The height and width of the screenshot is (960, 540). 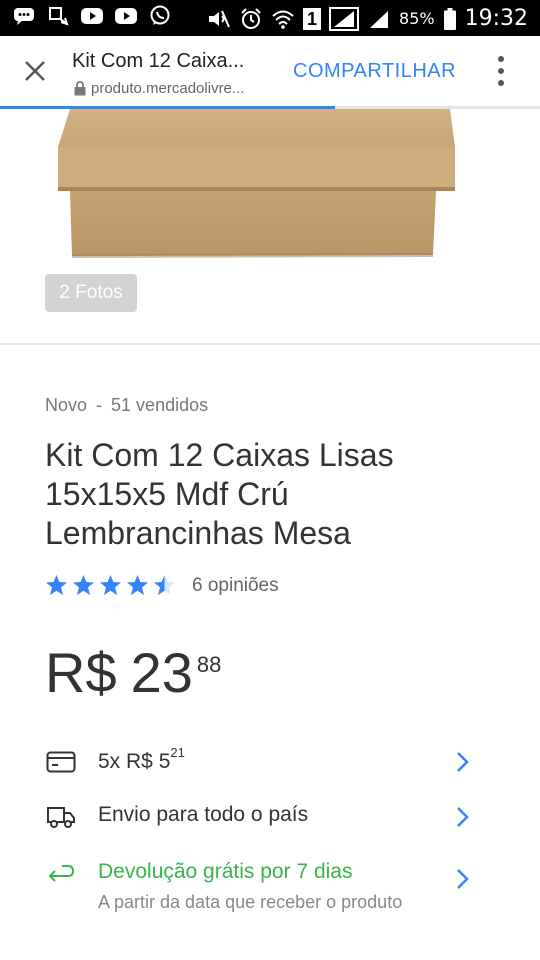 I want to click on divider, so click(x=270, y=344).